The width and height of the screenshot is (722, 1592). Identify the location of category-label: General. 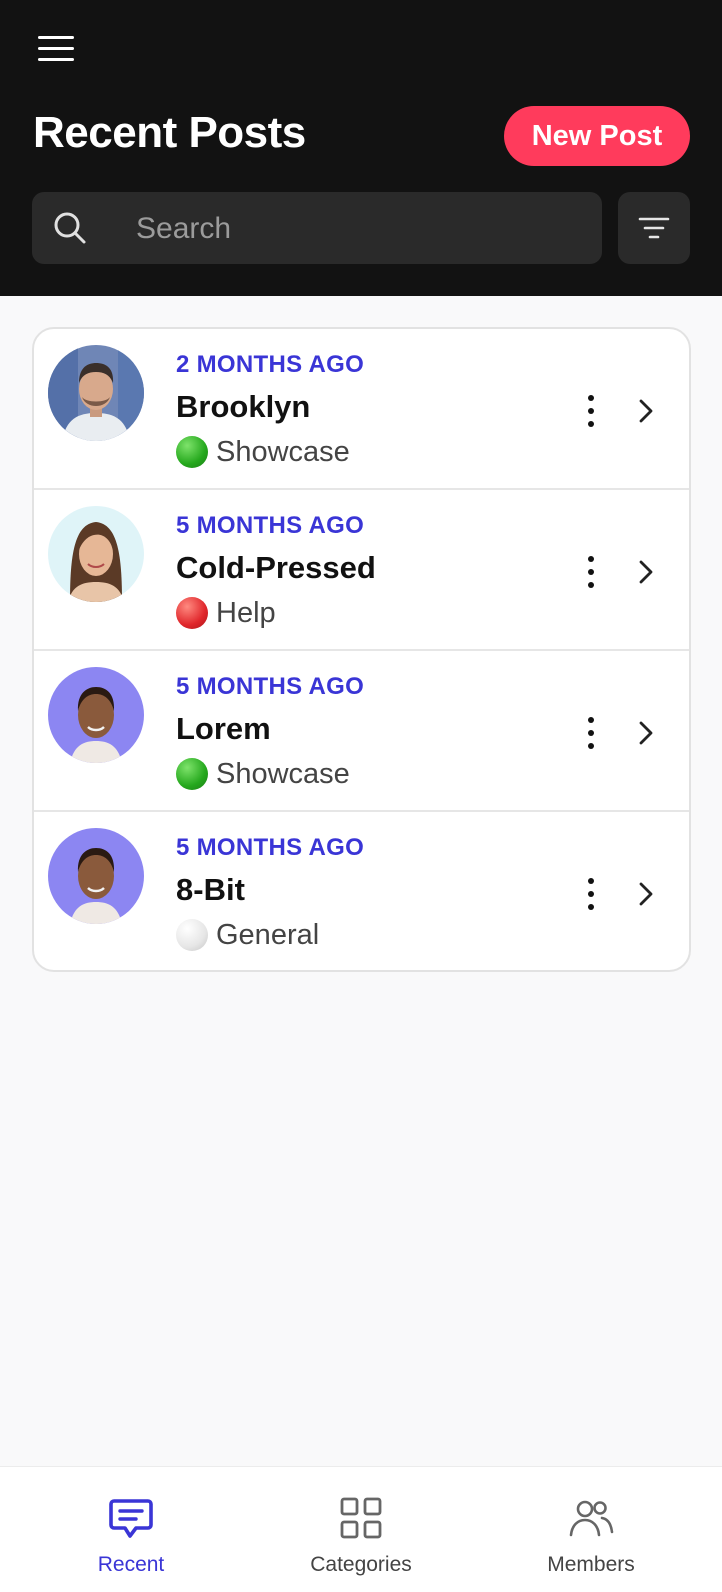
(268, 934).